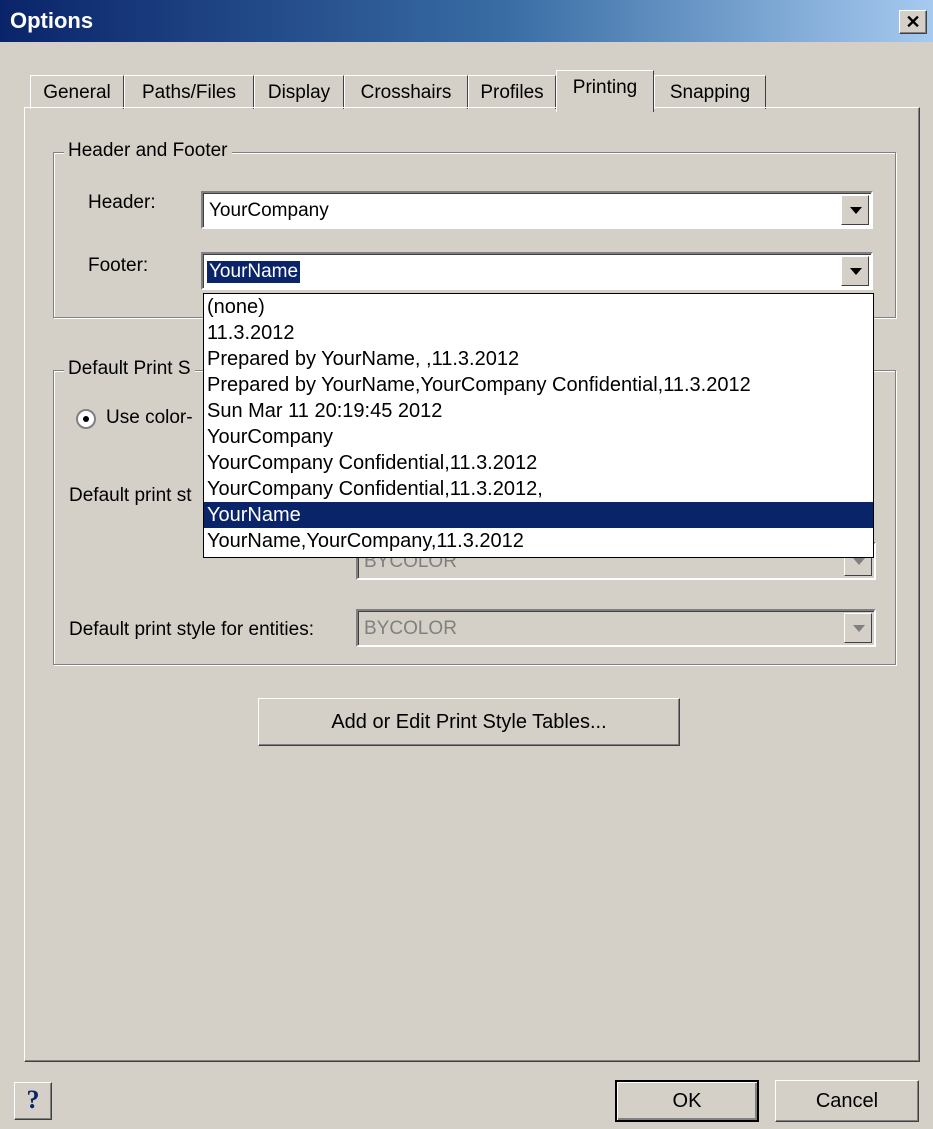 Image resolution: width=933 pixels, height=1129 pixels. Describe the element at coordinates (410, 628) in the screenshot. I see `entities-style-value: BYCOLOR` at that location.